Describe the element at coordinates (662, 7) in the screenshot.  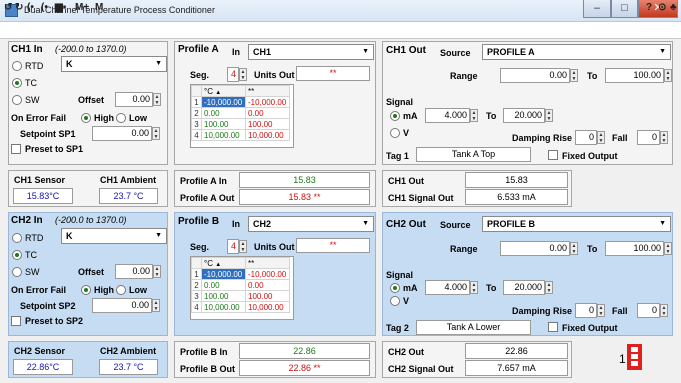
I see `record-icon: ⊙` at that location.